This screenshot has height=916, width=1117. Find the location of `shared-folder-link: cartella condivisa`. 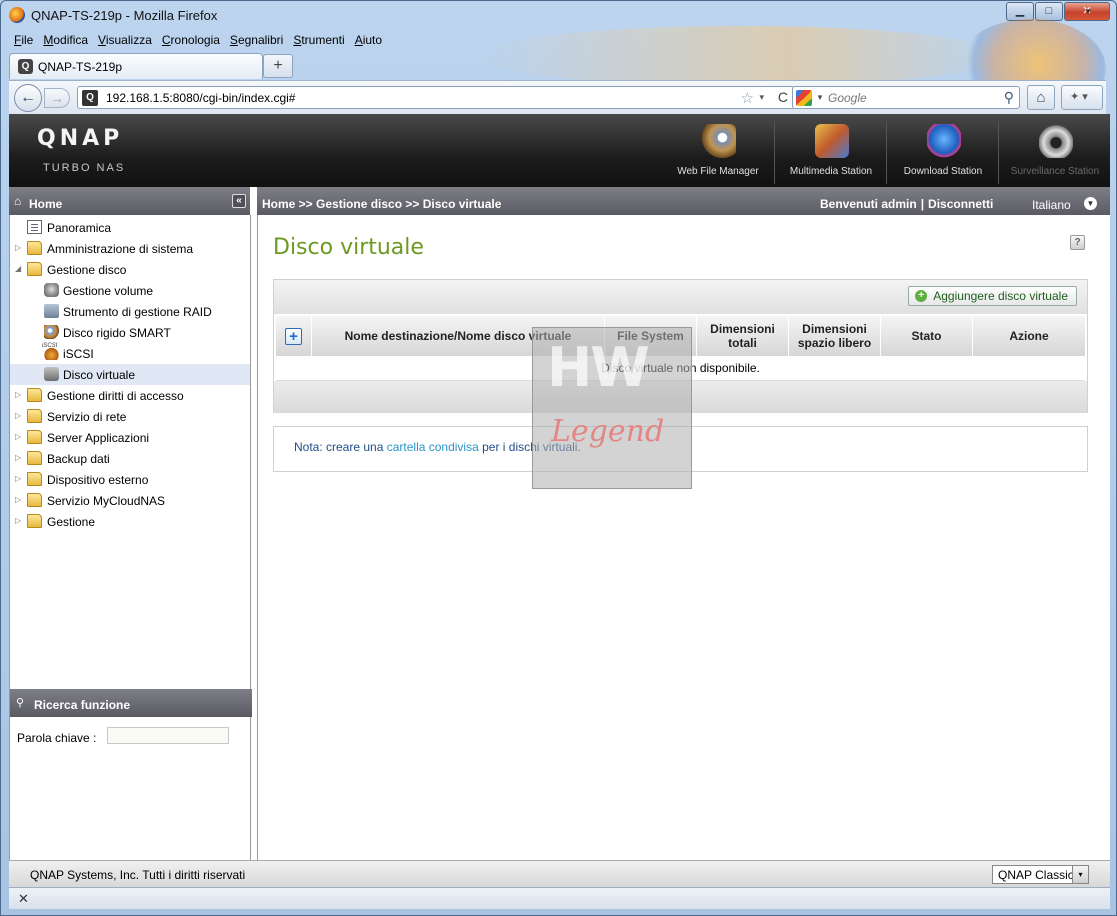

shared-folder-link: cartella condivisa is located at coordinates (433, 447).